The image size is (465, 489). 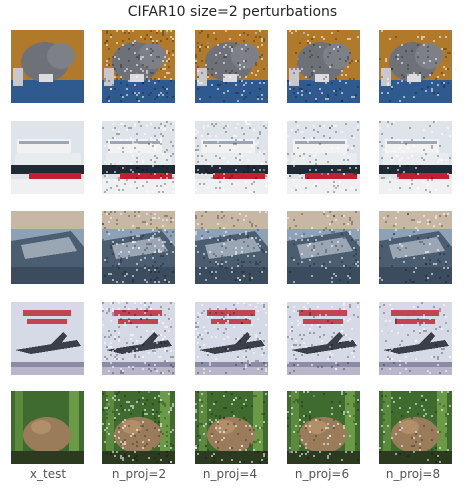 I want to click on image-cat-x-test, so click(x=47, y=66).